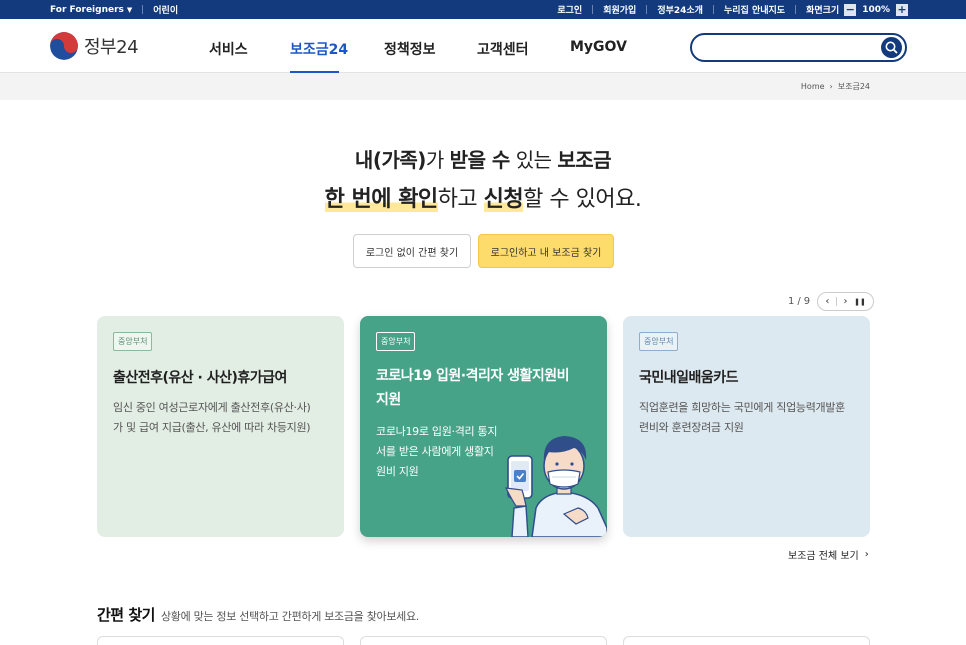 The width and height of the screenshot is (966, 645). Describe the element at coordinates (813, 86) in the screenshot. I see `breadcrumb-home: Home` at that location.